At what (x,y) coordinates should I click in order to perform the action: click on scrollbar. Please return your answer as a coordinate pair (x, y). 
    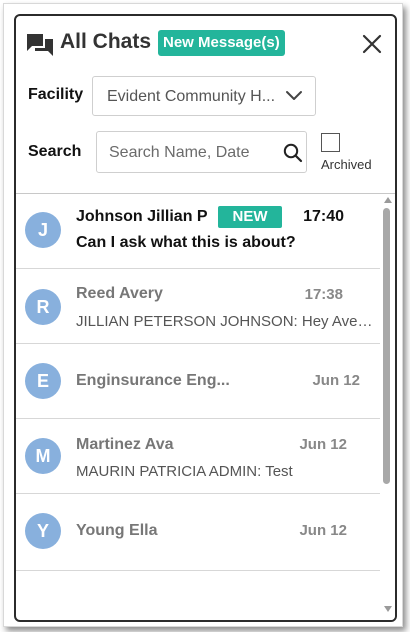
    Looking at the image, I should click on (387, 407).